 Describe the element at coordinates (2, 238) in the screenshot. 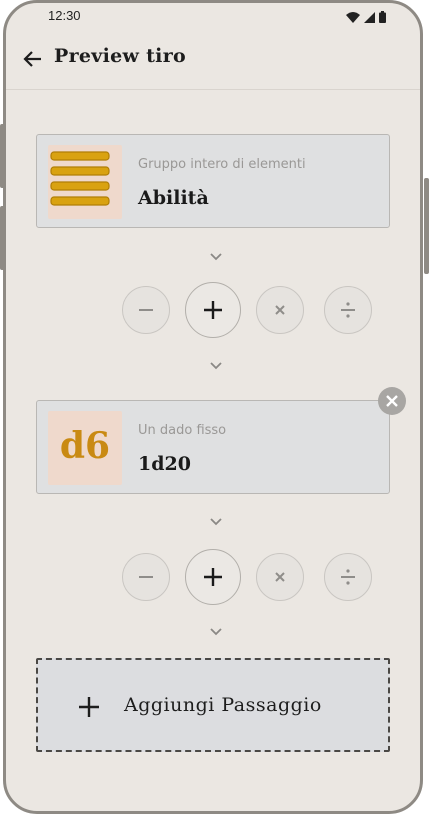

I see `volume-down-hardware-button` at that location.